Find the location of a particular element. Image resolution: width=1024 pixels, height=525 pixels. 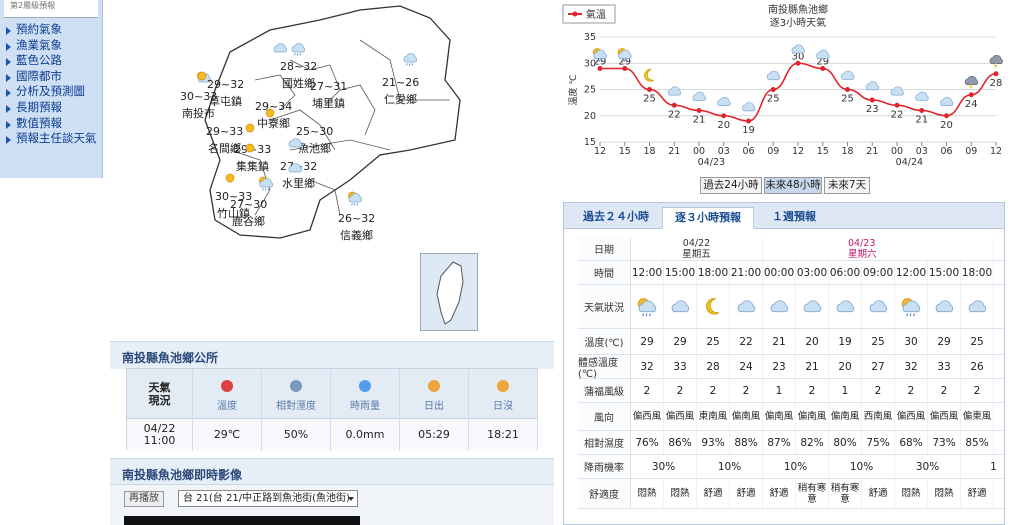

menu-item-forecaster-talk: 預報主任談天氣 is located at coordinates (53, 139).